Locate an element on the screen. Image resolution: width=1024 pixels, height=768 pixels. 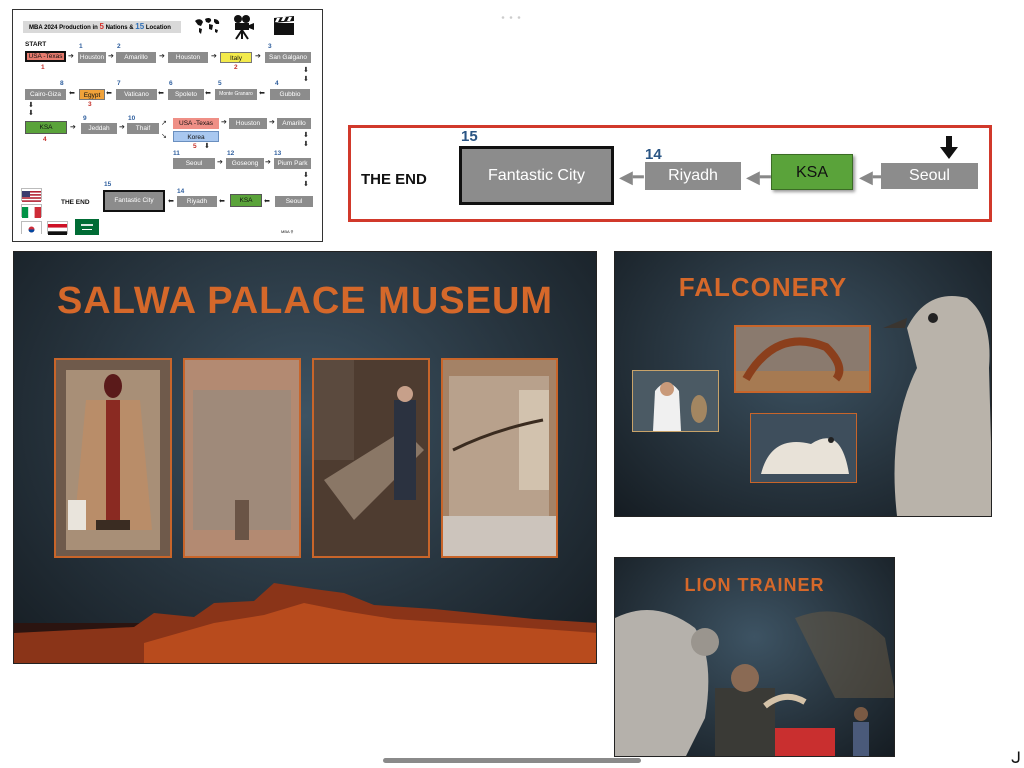
order-number: 7 is located at coordinates (119, 83).